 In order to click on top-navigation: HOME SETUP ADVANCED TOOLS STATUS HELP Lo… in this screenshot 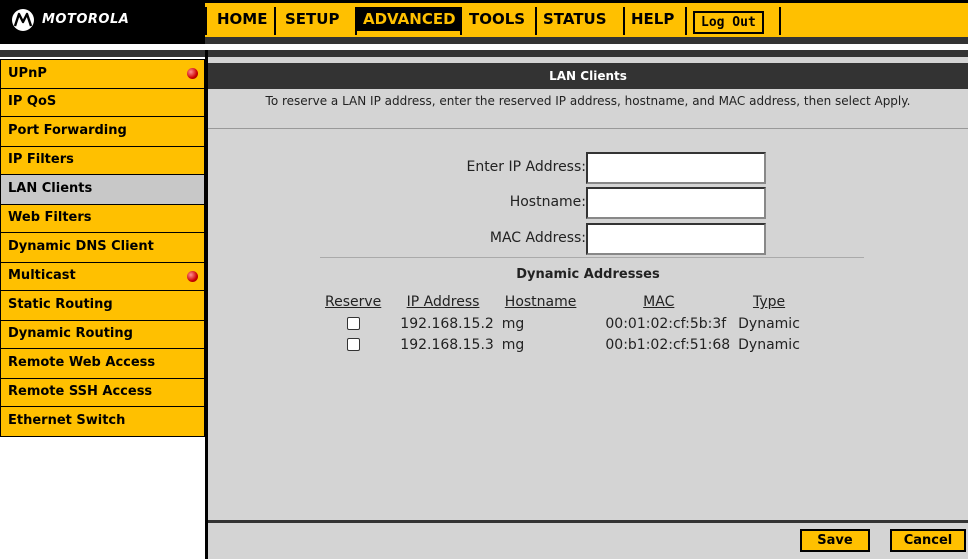, I will do `click(586, 18)`.